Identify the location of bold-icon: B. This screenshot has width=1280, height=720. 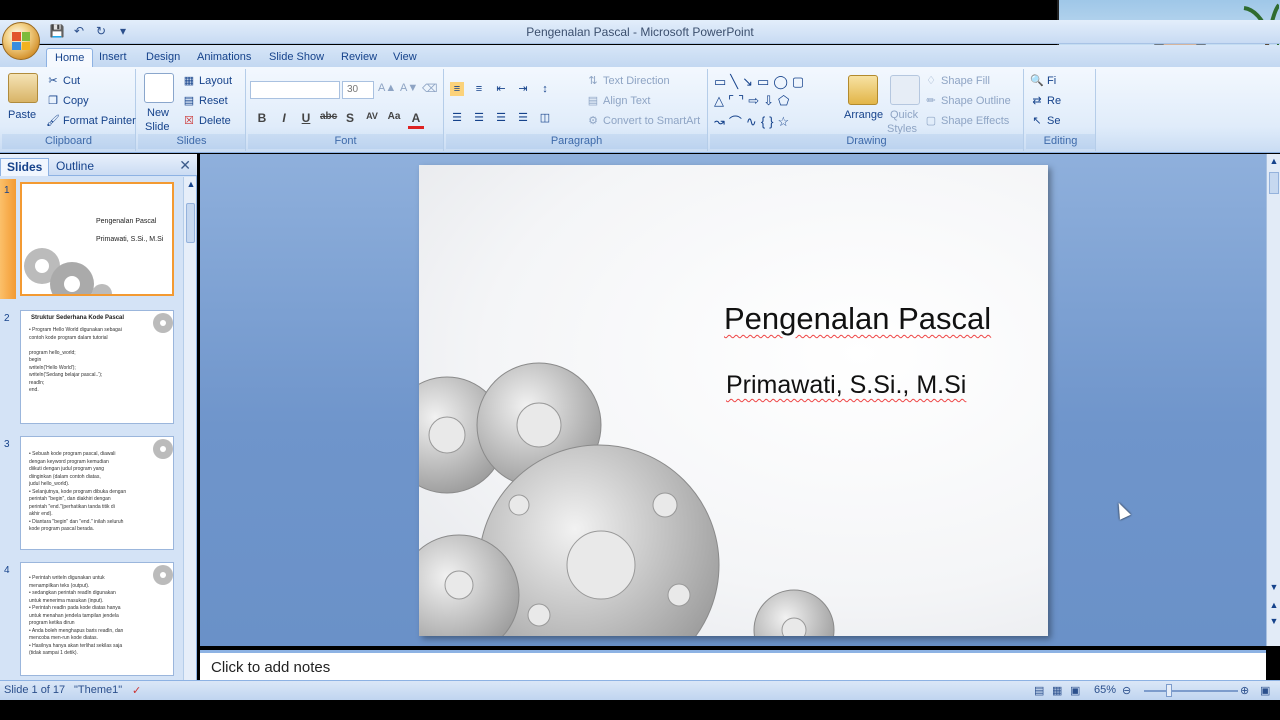
(262, 120).